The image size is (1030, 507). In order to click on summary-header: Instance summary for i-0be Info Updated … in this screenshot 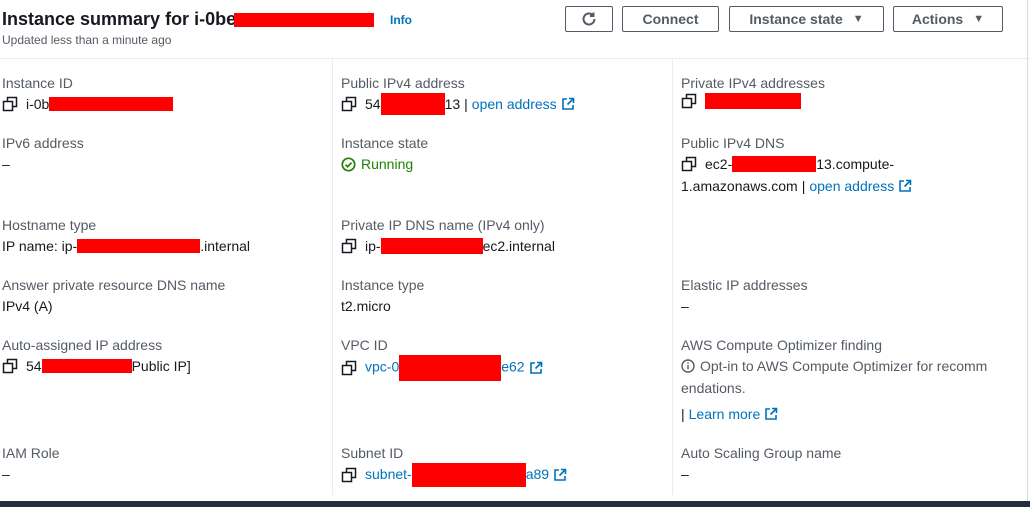, I will do `click(515, 29)`.